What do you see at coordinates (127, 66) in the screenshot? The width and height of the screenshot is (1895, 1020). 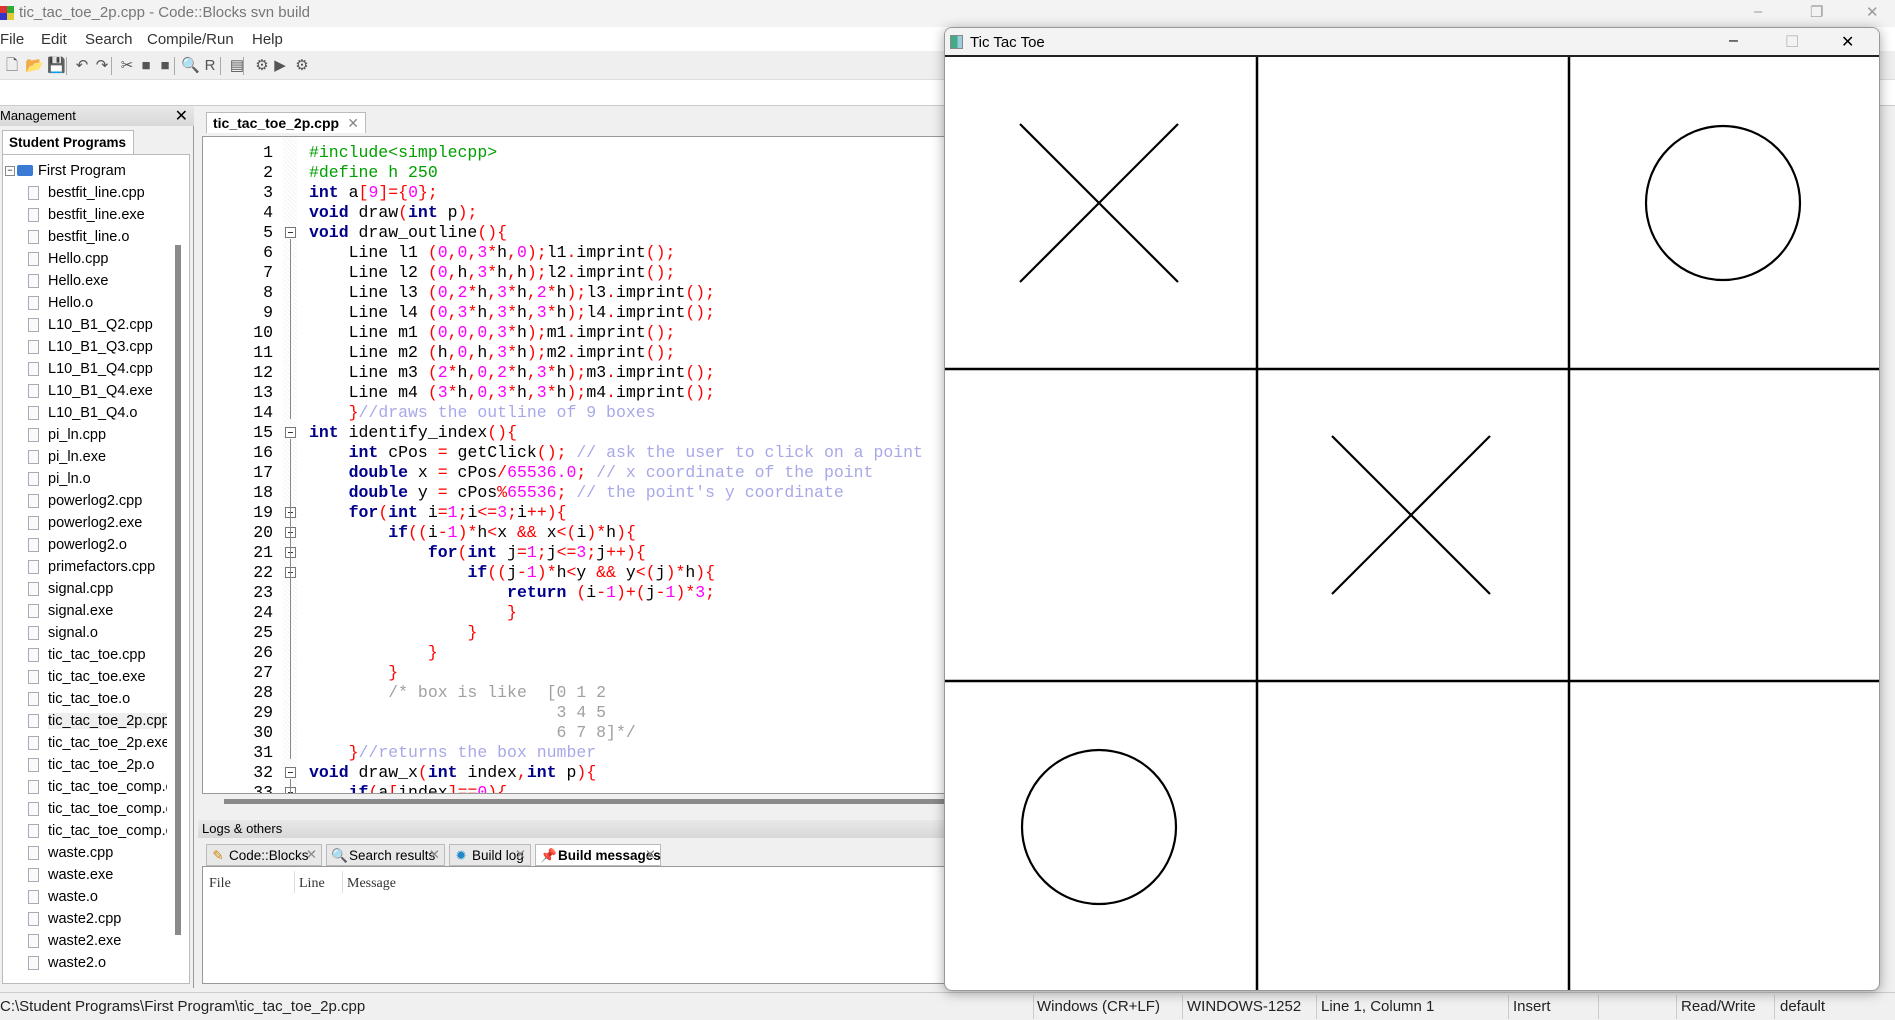 I see `cut-icon: ✂` at bounding box center [127, 66].